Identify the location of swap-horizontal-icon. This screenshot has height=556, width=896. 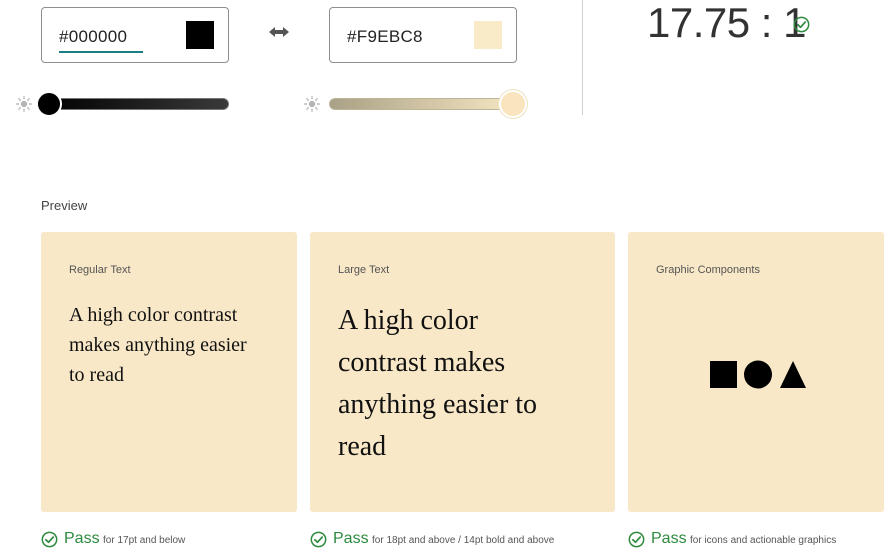
(279, 32).